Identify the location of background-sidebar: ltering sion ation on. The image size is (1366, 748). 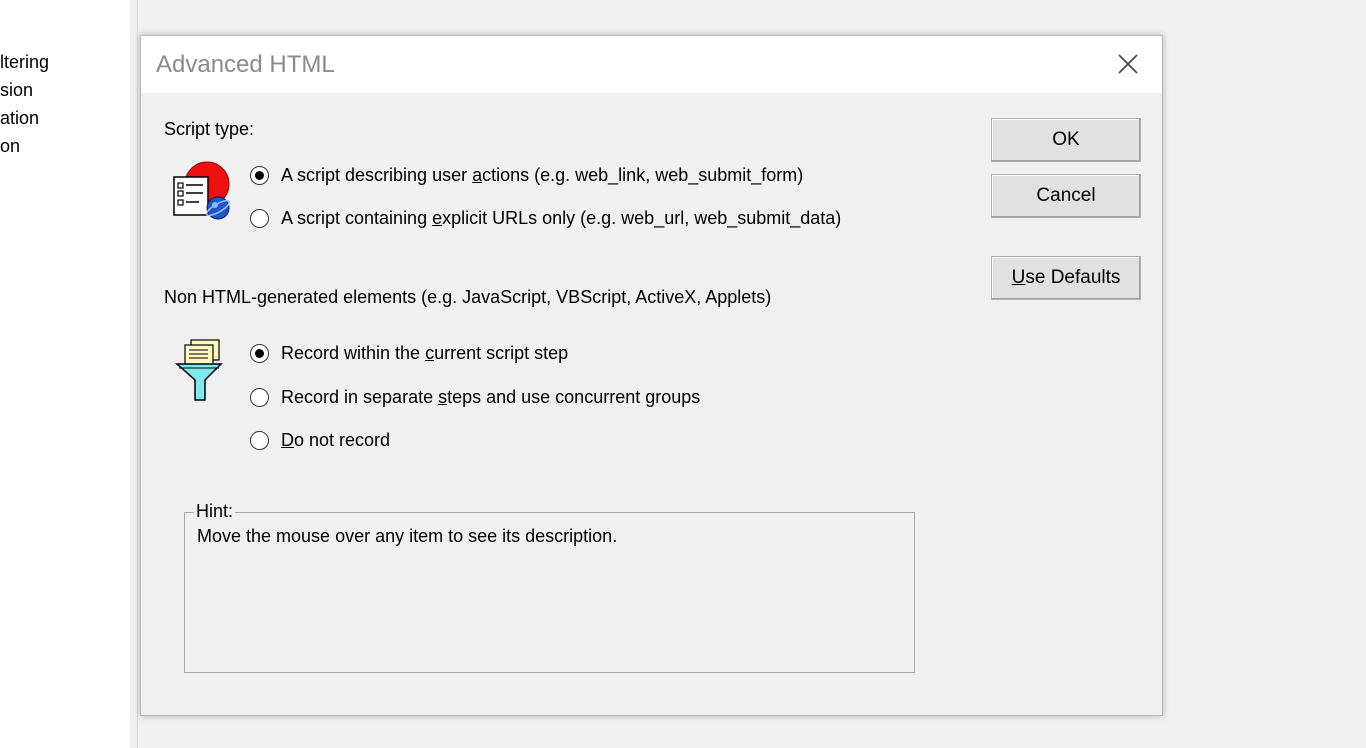
(65, 374).